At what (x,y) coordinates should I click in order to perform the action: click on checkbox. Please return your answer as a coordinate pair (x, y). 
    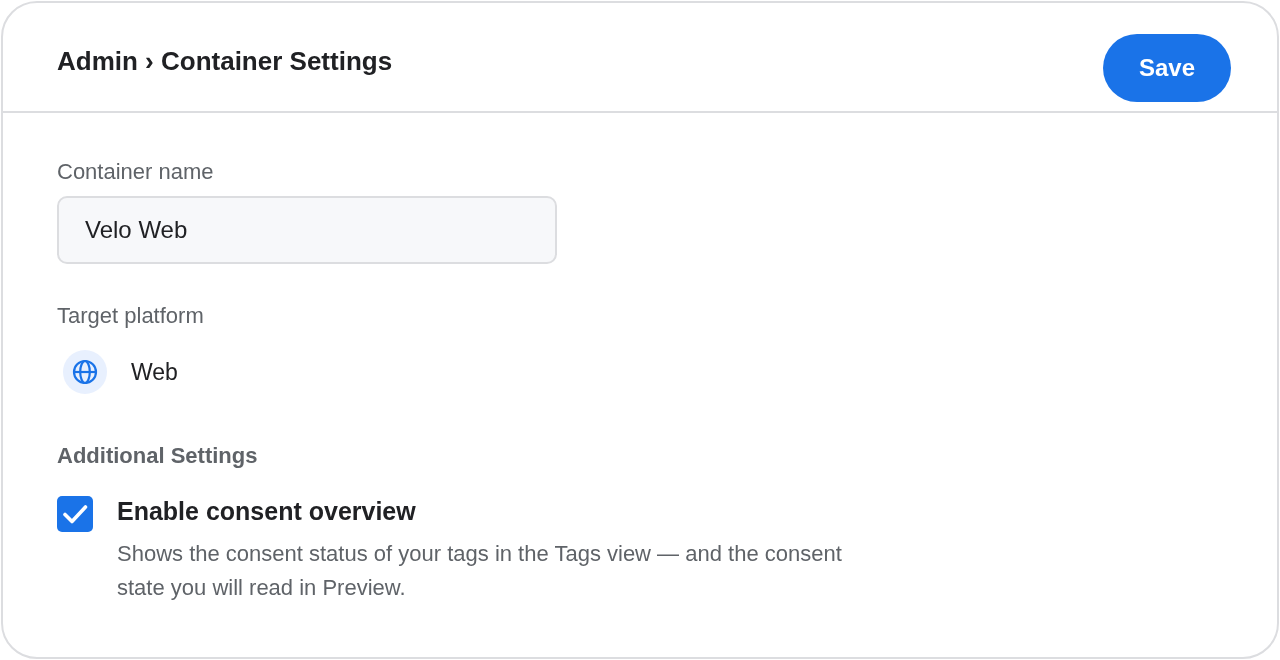
    Looking at the image, I should click on (75, 514).